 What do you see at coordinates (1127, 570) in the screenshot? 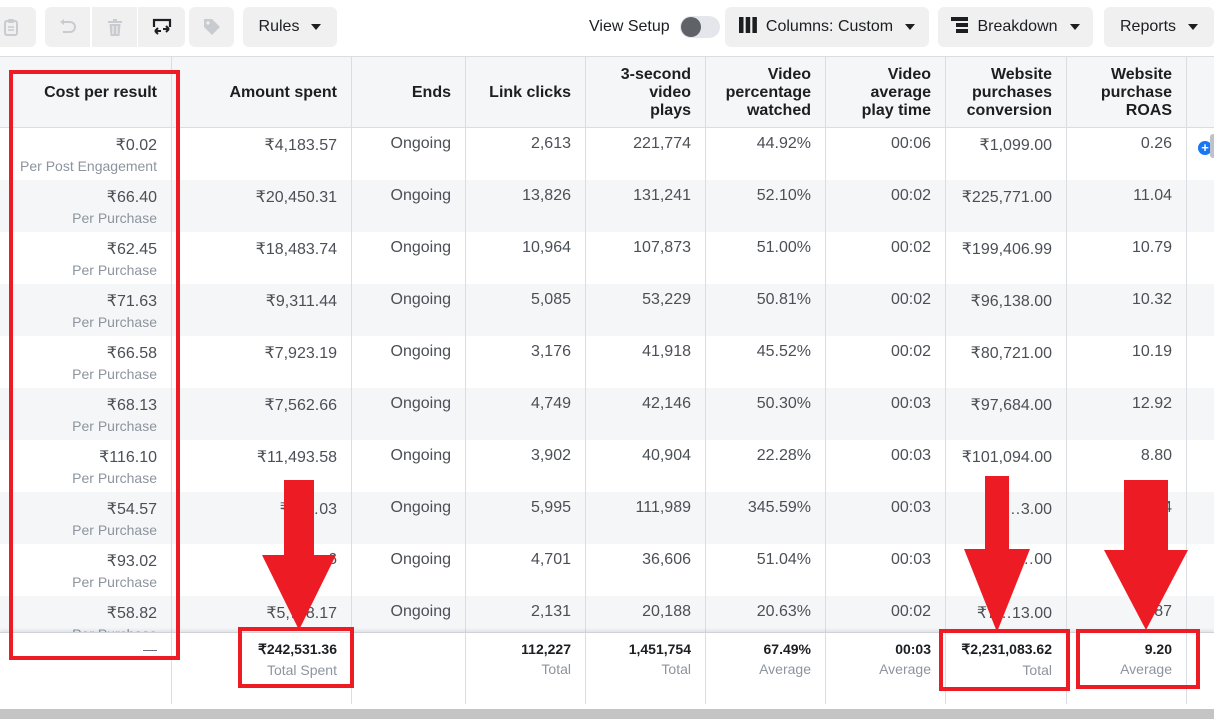
I see `cell-roas` at bounding box center [1127, 570].